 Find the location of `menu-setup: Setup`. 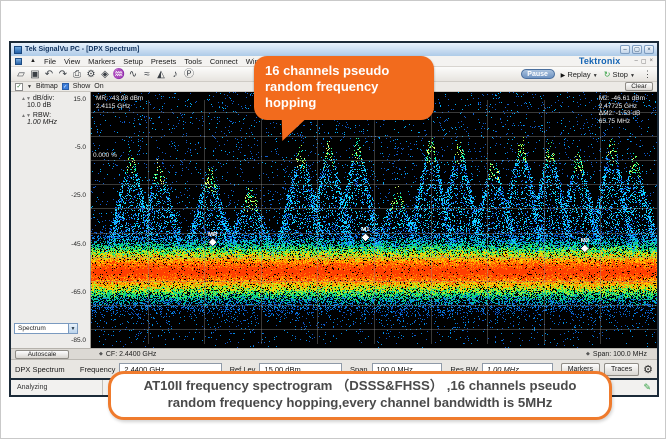

menu-setup: Setup is located at coordinates (133, 61).